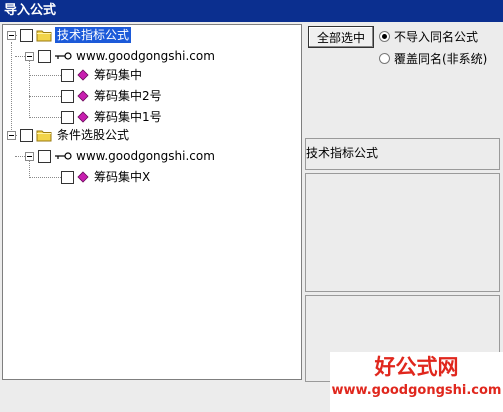 The height and width of the screenshot is (412, 503). I want to click on radio-label: 覆盖同名(非系统), so click(441, 59).